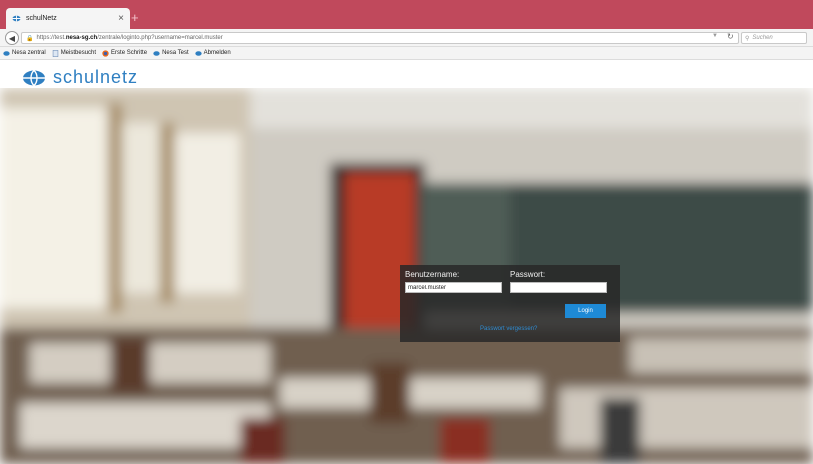 The image size is (813, 464). I want to click on search-placeholder: Suchen, so click(762, 38).